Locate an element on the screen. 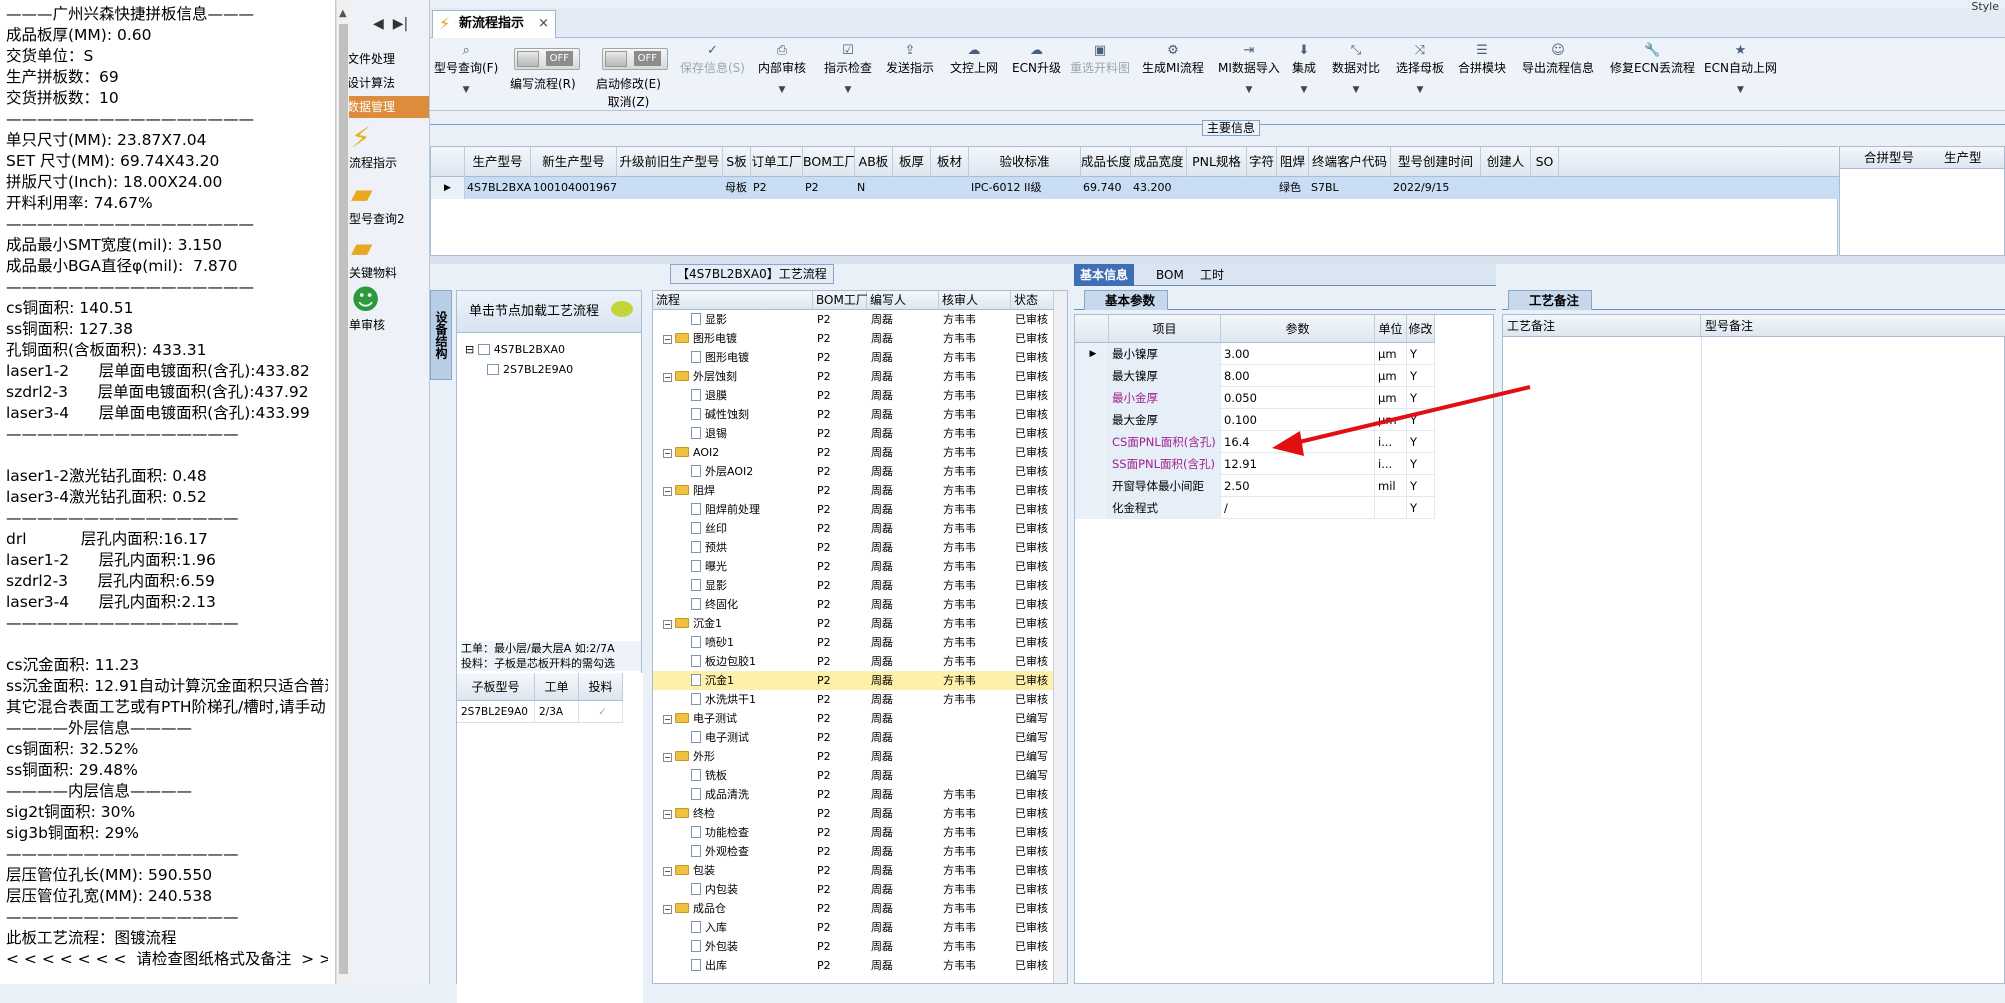  sub-board-cell: 2S7BL2E9A0 is located at coordinates (496, 712).